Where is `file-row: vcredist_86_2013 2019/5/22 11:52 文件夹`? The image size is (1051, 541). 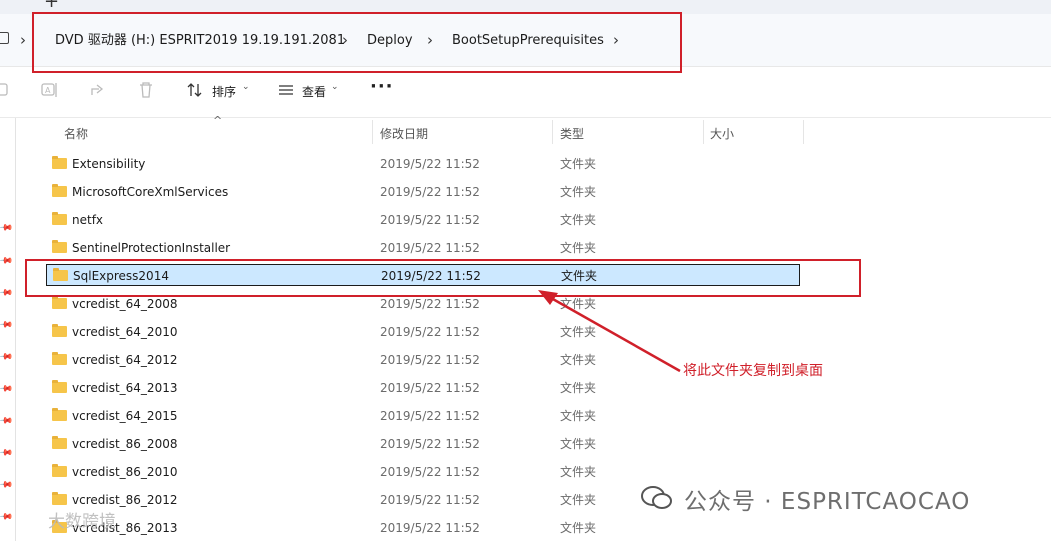 file-row: vcredist_86_2013 2019/5/22 11:52 文件夹 is located at coordinates (423, 528).